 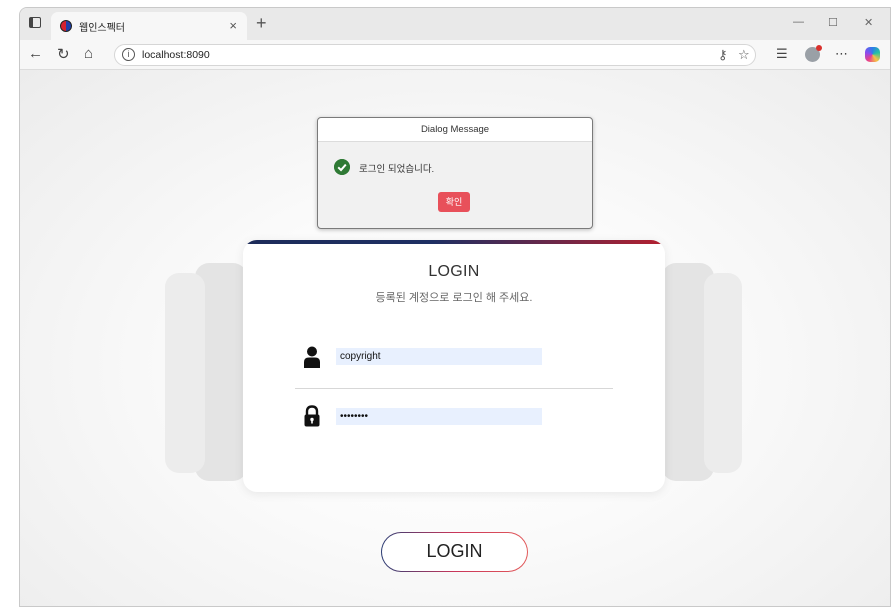 I want to click on tab-title: 웹인스펙터, so click(x=102, y=28).